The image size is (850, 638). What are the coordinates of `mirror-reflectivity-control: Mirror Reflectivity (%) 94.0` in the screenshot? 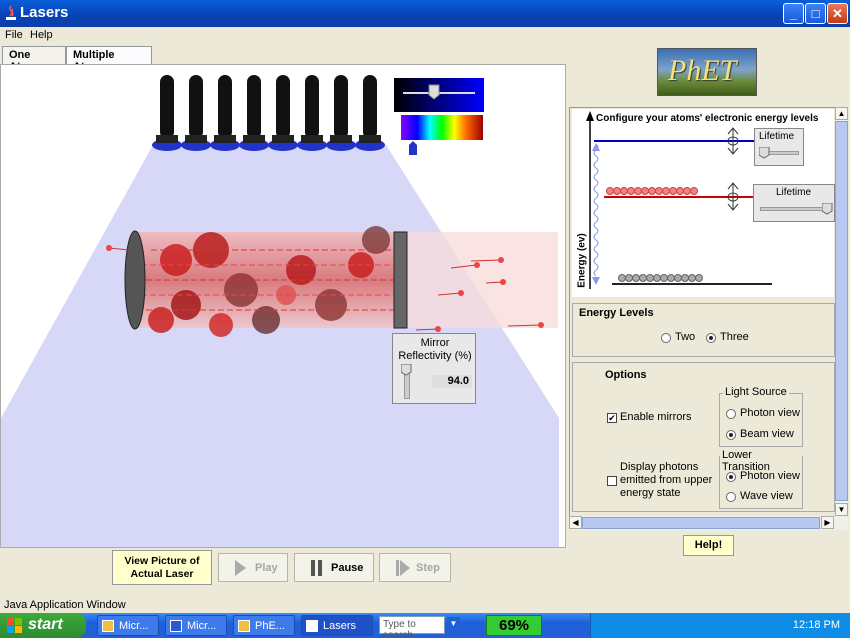 It's located at (434, 368).